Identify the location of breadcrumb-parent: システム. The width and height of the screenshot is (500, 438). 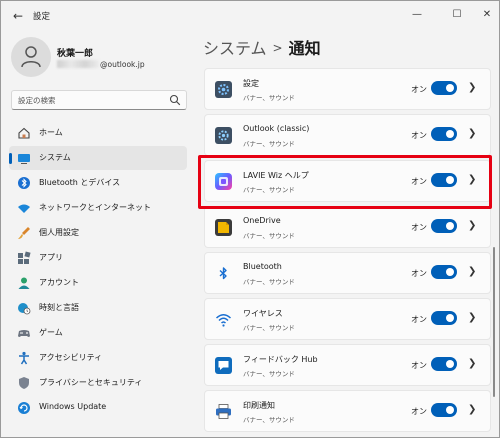
(235, 48).